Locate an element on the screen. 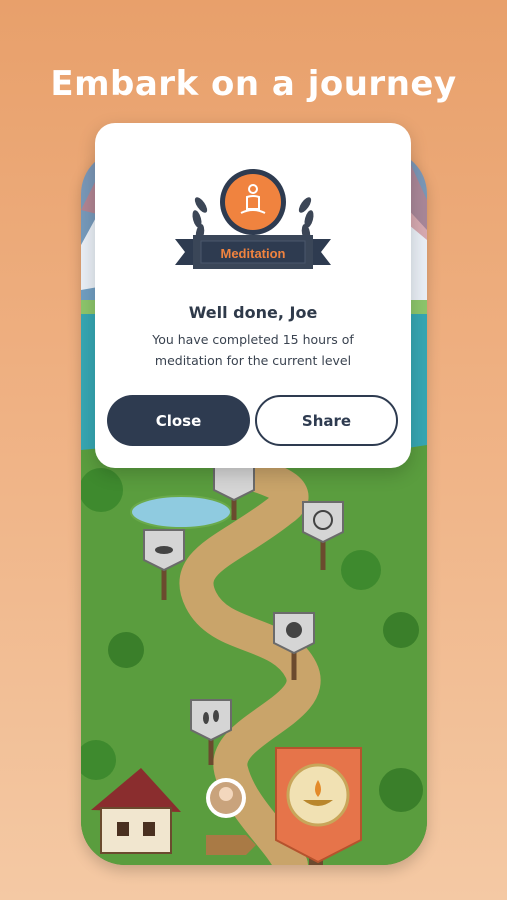 The width and height of the screenshot is (507, 900). current-node-banner is located at coordinates (318, 806).